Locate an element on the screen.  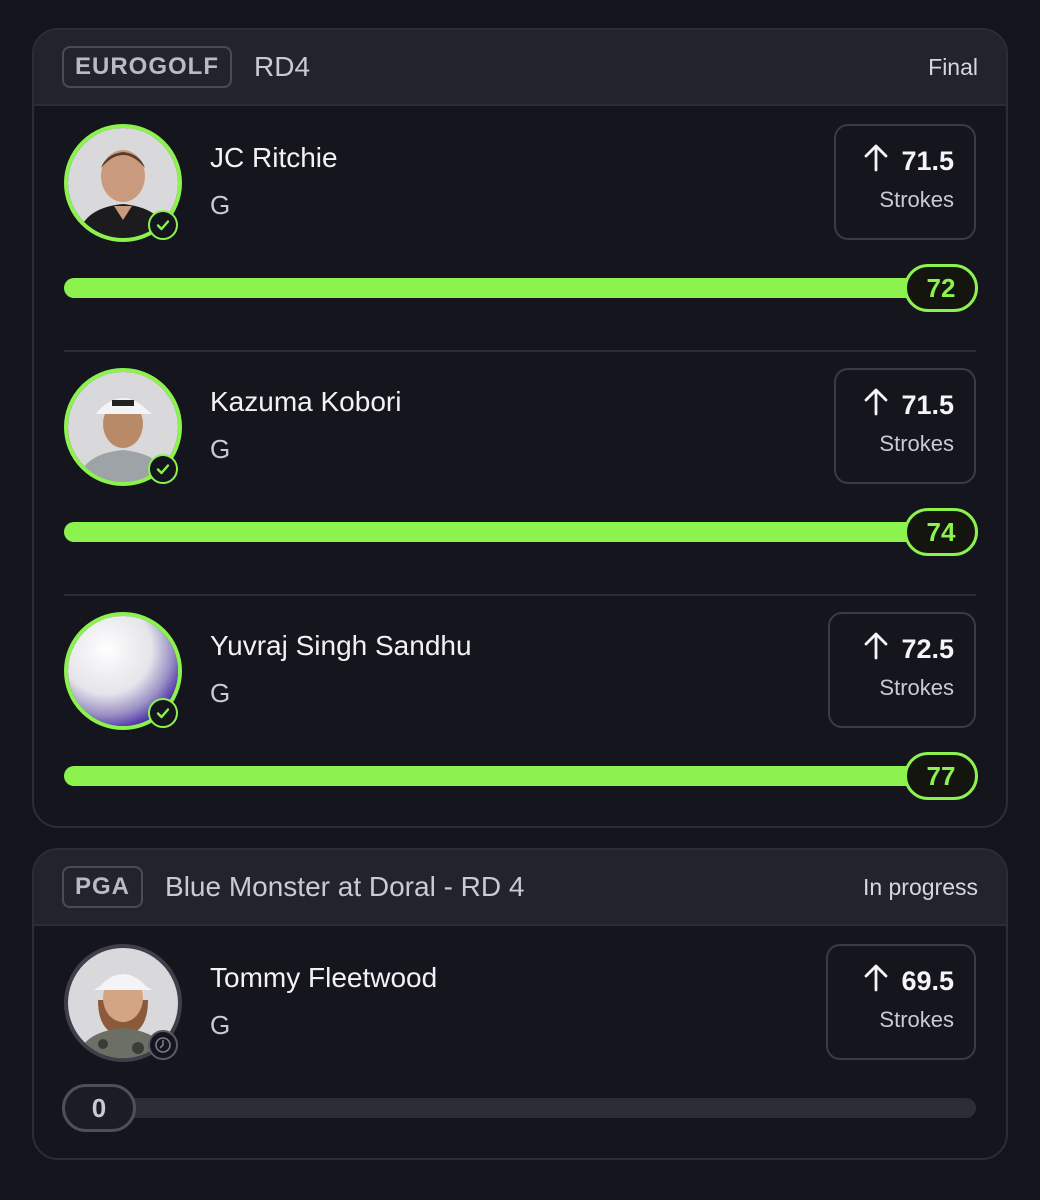
progress-bar: 74 is located at coordinates (521, 532).